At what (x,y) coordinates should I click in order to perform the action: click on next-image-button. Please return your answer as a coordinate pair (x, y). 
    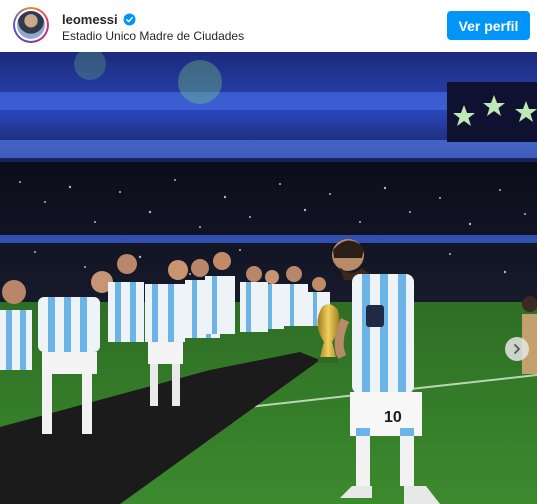
    Looking at the image, I should click on (517, 349).